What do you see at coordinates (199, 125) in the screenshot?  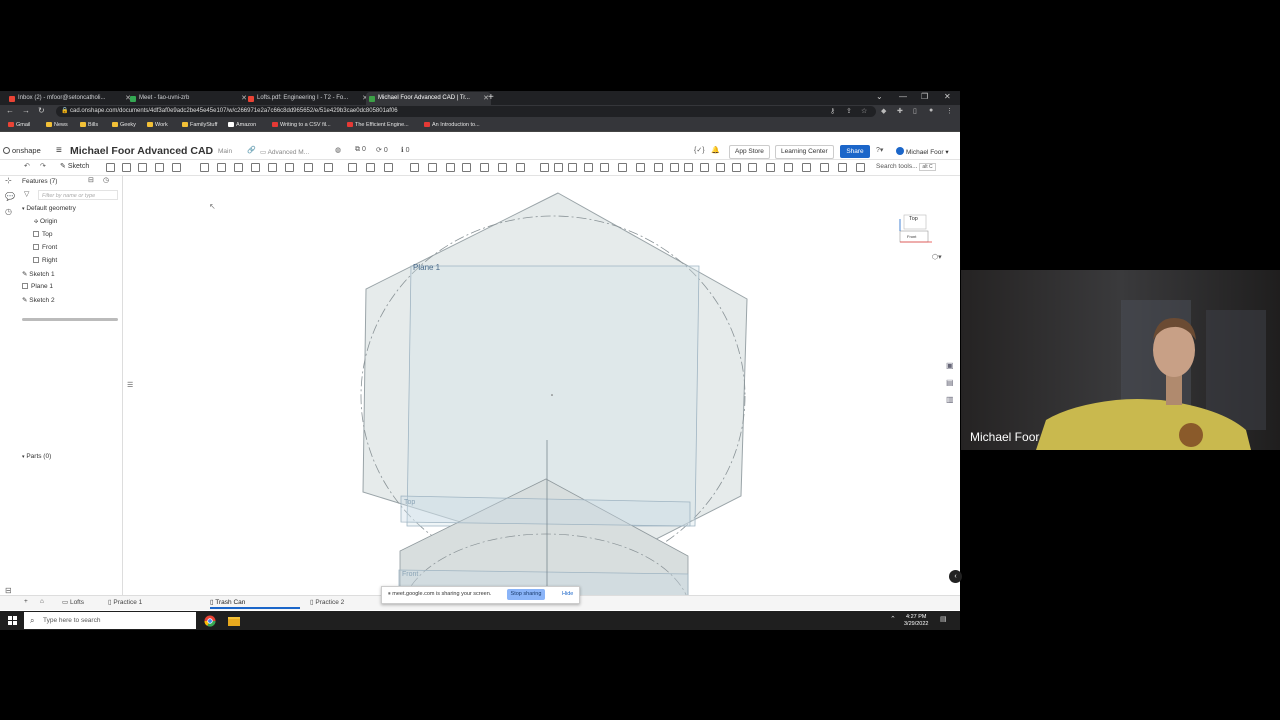 I see `bookmark-familystuff: FamilyStuff` at bounding box center [199, 125].